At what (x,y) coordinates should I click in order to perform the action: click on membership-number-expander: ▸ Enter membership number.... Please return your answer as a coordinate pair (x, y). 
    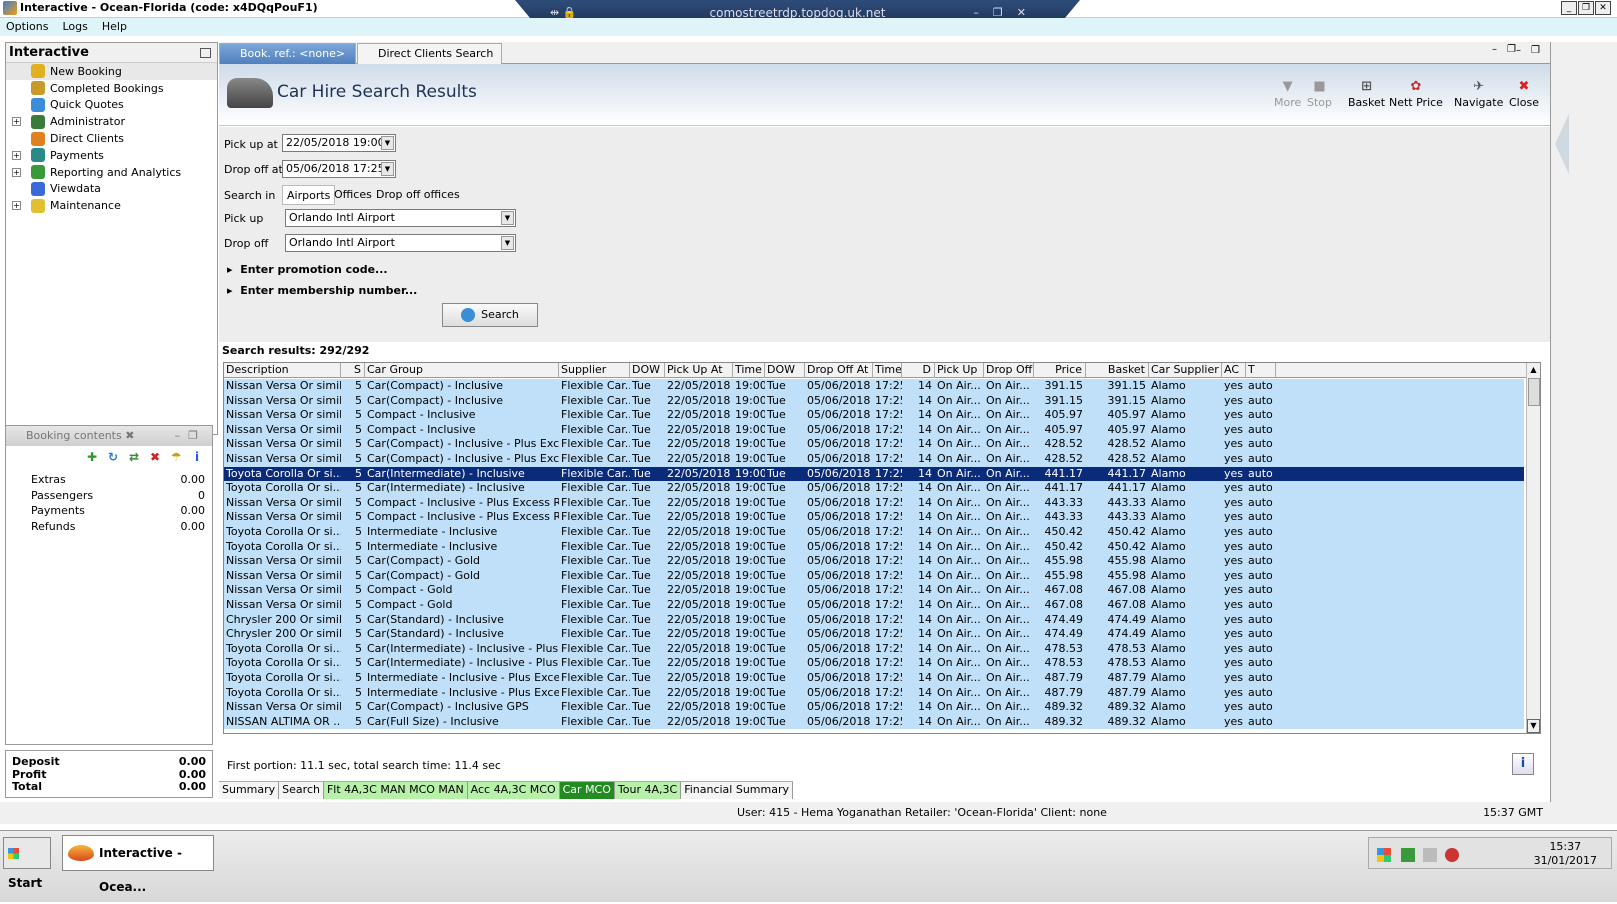
    Looking at the image, I should click on (322, 290).